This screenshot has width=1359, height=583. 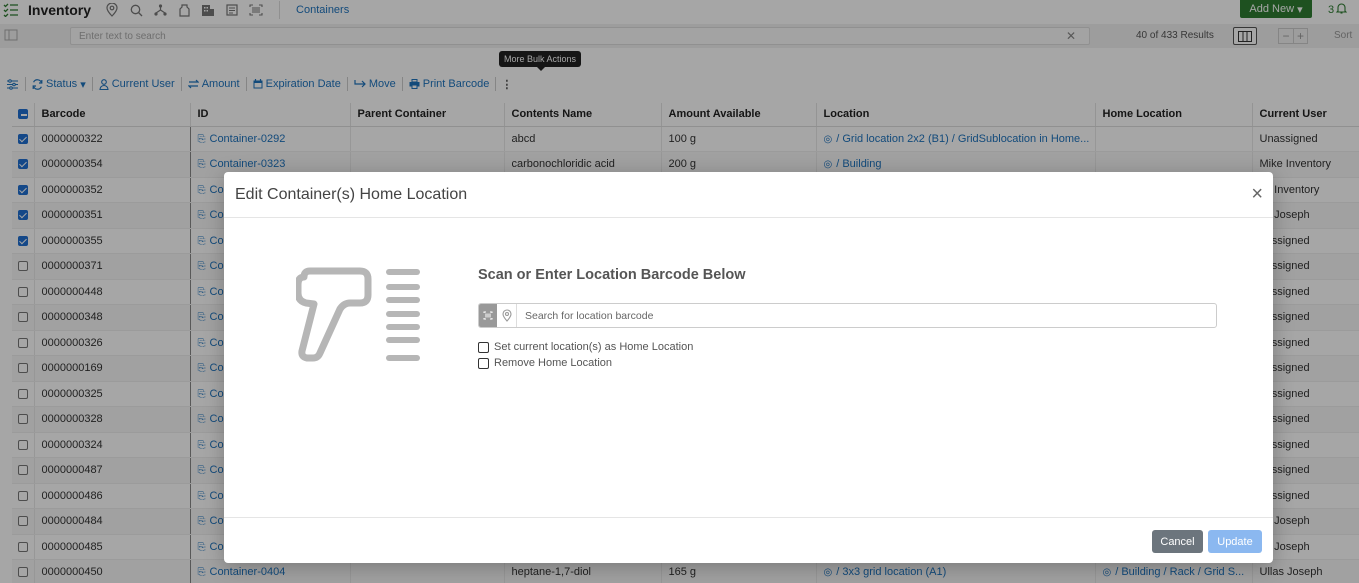 I want to click on close-icon: ×, so click(x=1257, y=194).